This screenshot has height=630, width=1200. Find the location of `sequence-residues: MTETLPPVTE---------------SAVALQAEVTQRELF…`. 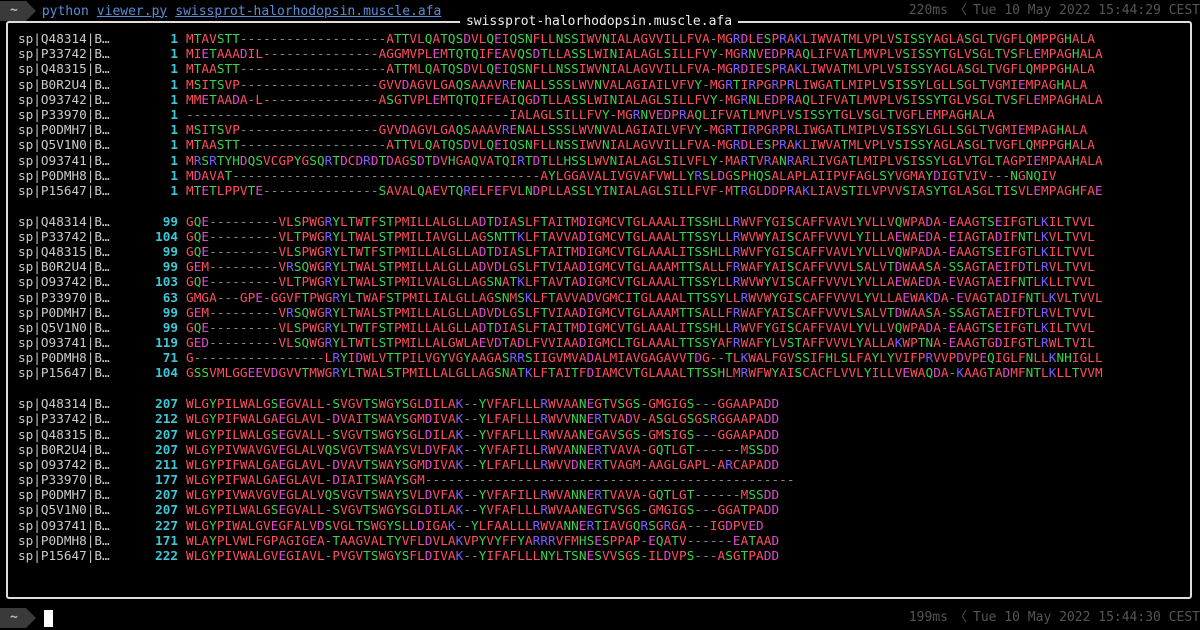

sequence-residues: MTETLPPVTE---------------SAVALQAEVTQRELF… is located at coordinates (644, 190).